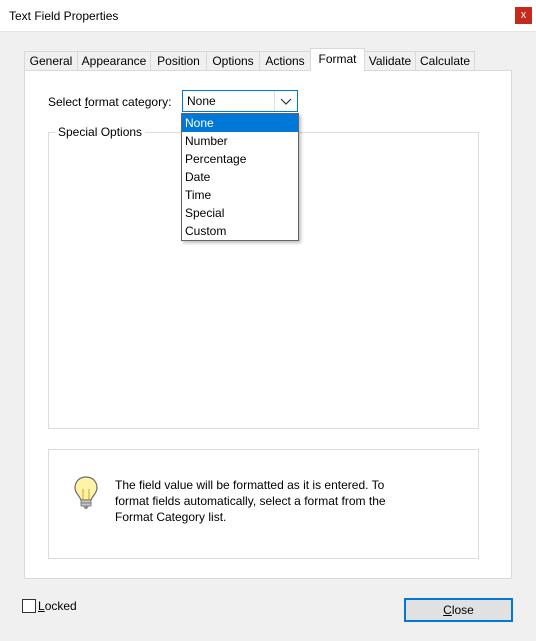 The height and width of the screenshot is (641, 536). What do you see at coordinates (390, 60) in the screenshot?
I see `tab-validate: Validate` at bounding box center [390, 60].